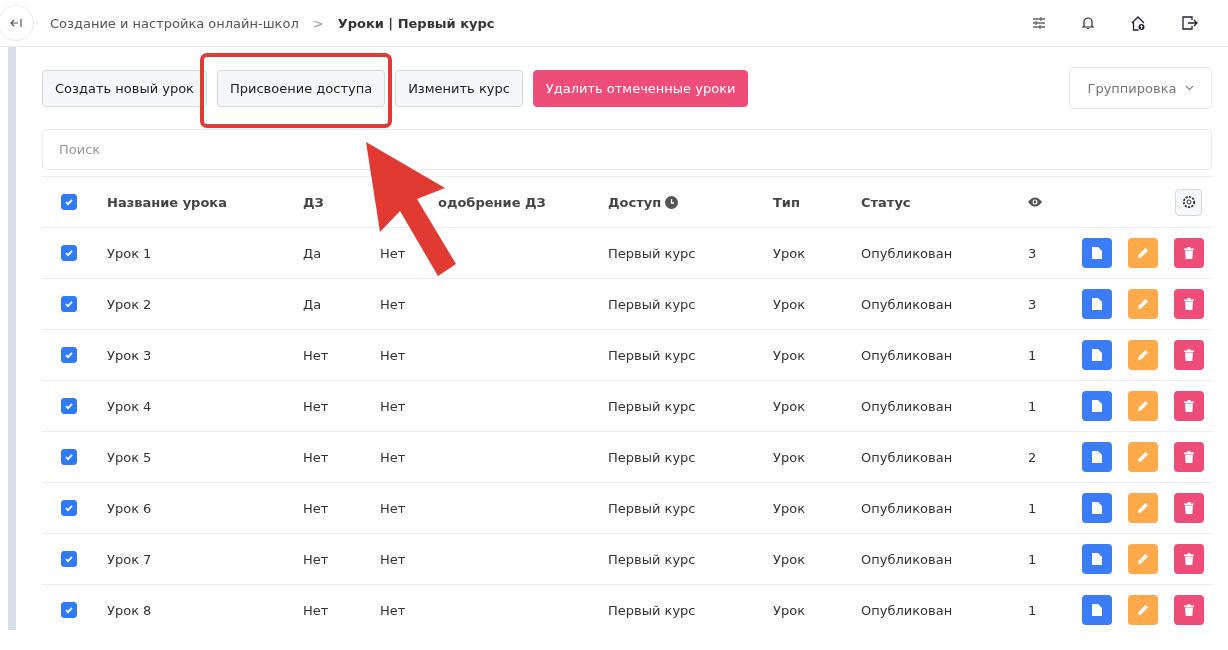  I want to click on table-cell-text: Урок 5, so click(130, 457).